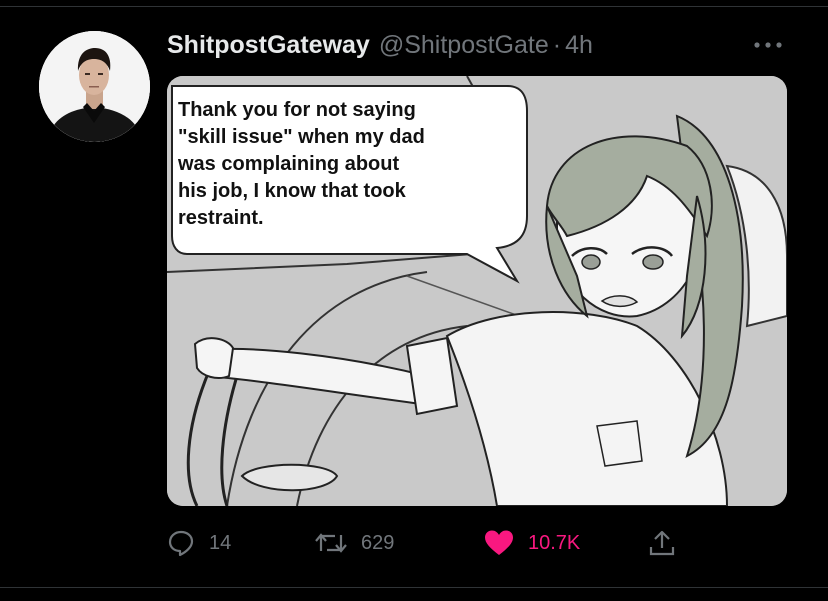 Image resolution: width=828 pixels, height=601 pixels. What do you see at coordinates (354, 543) in the screenshot?
I see `retweet-button: 629` at bounding box center [354, 543].